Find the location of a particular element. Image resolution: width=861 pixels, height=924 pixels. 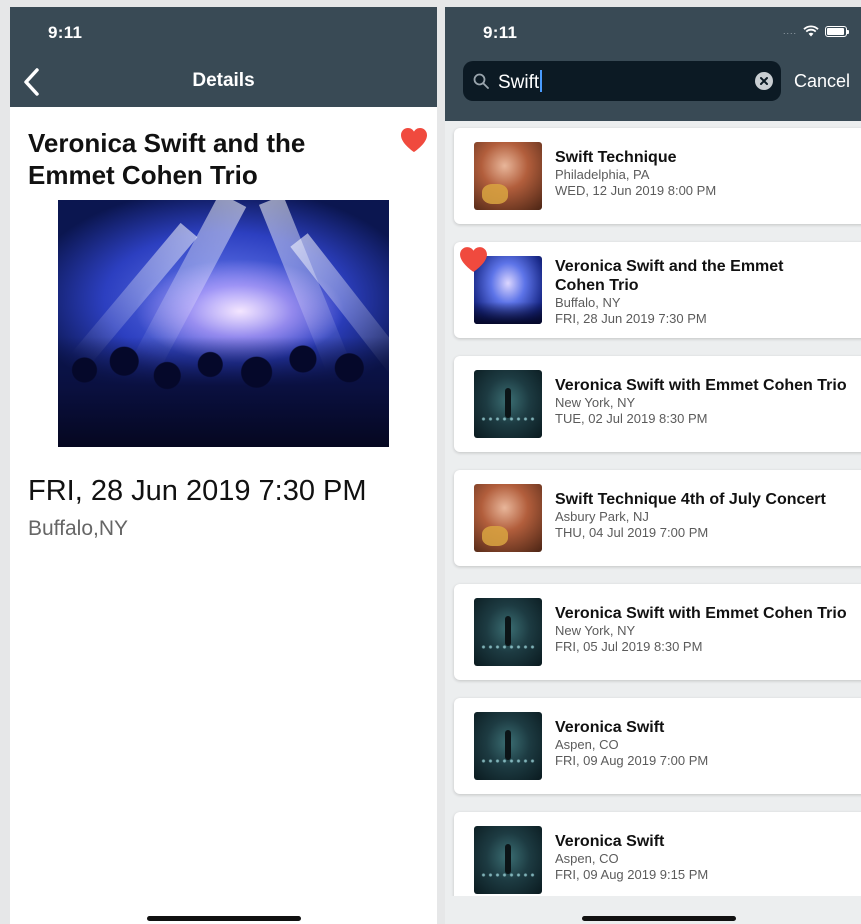

result-title: Swift Technique is located at coordinates (616, 157).